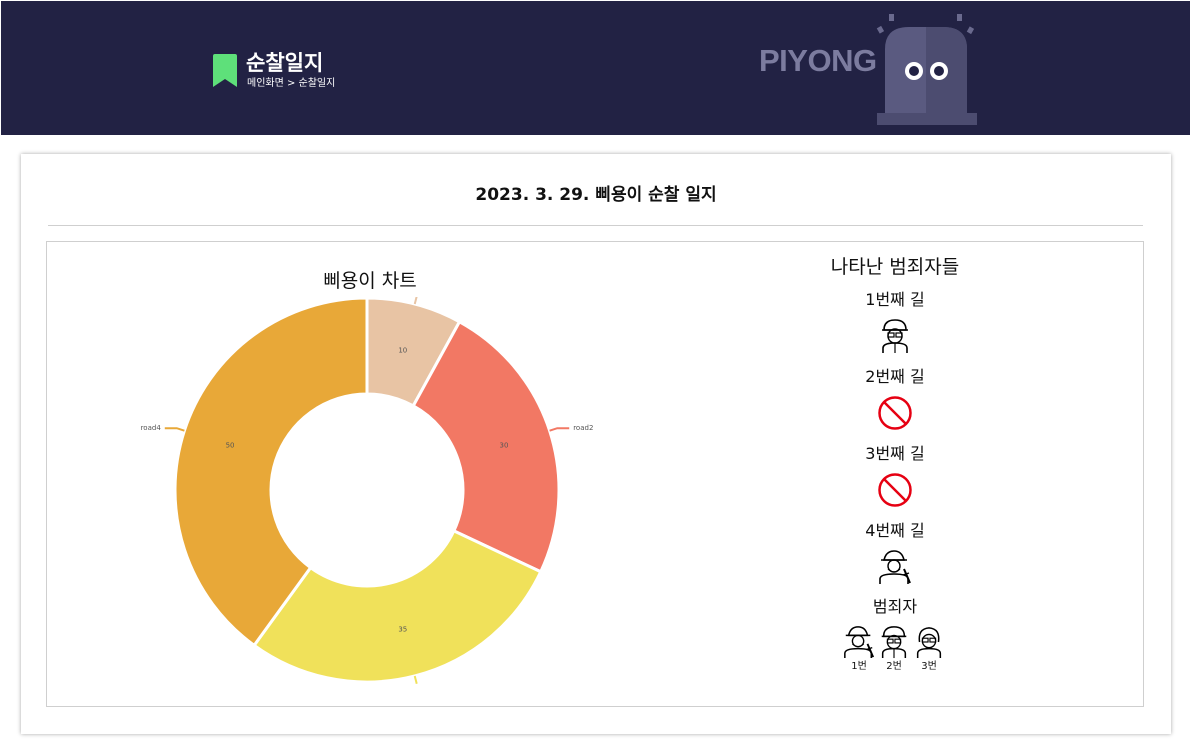  I want to click on breadcrumb: 메인화면 > 순찰일지, so click(291, 84).